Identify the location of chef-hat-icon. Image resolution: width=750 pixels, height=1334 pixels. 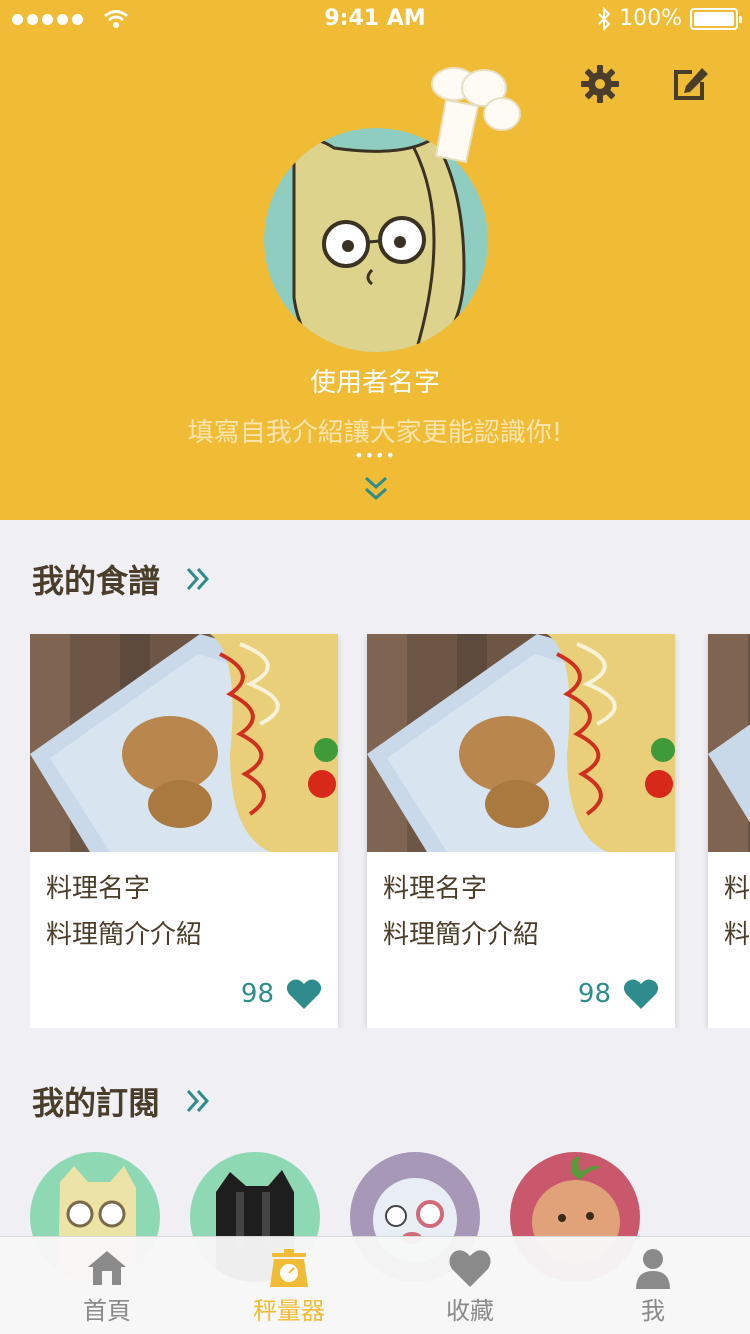
(476, 115).